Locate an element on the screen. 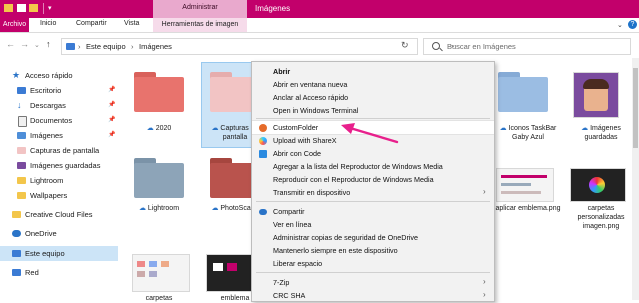  help-icon: ? is located at coordinates (632, 24).